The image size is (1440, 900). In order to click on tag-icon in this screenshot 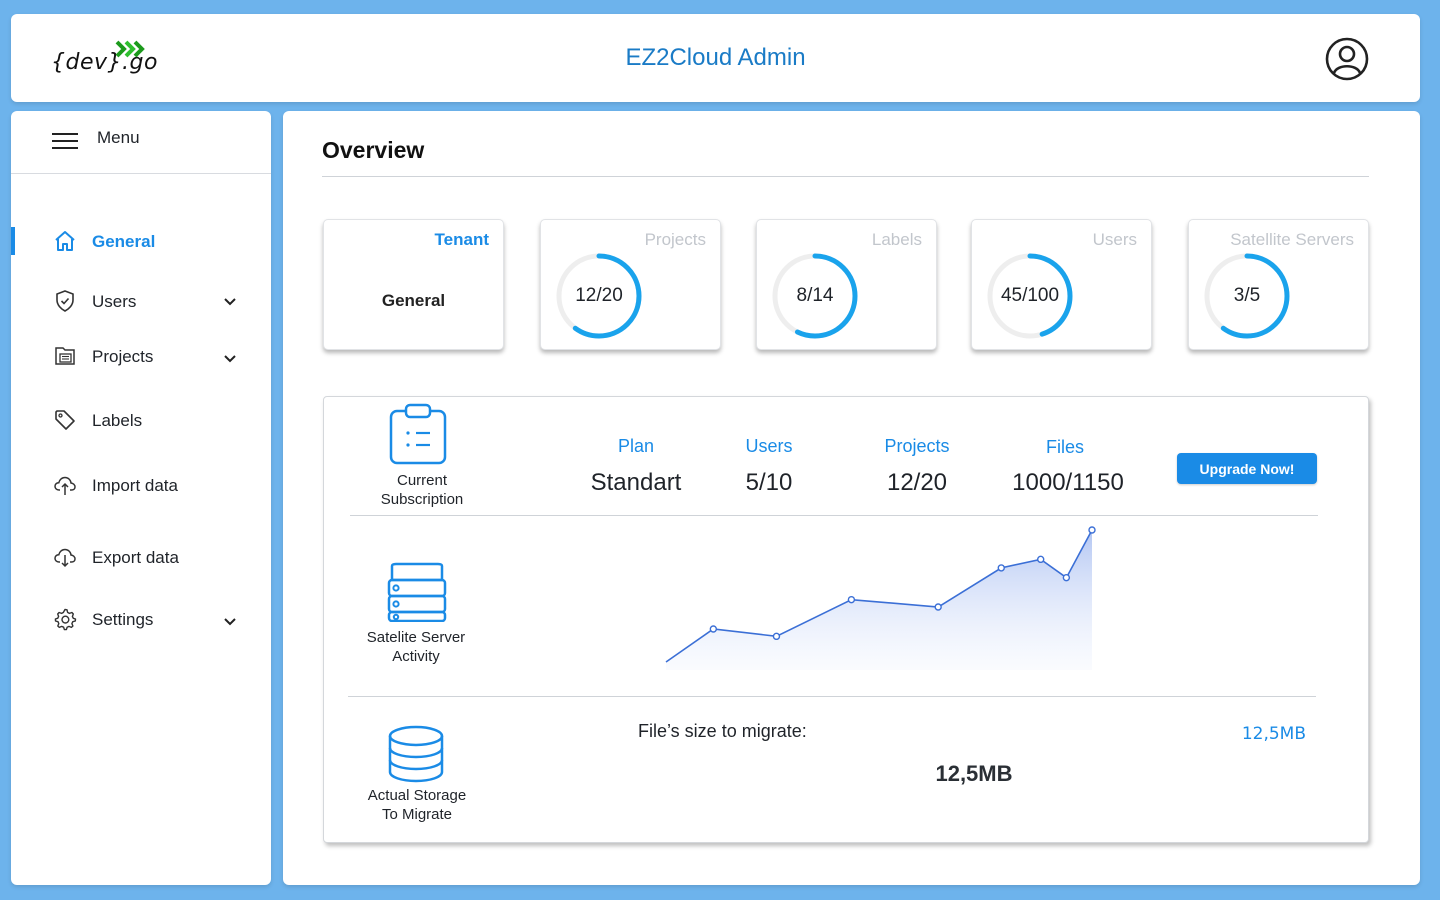, I will do `click(65, 420)`.